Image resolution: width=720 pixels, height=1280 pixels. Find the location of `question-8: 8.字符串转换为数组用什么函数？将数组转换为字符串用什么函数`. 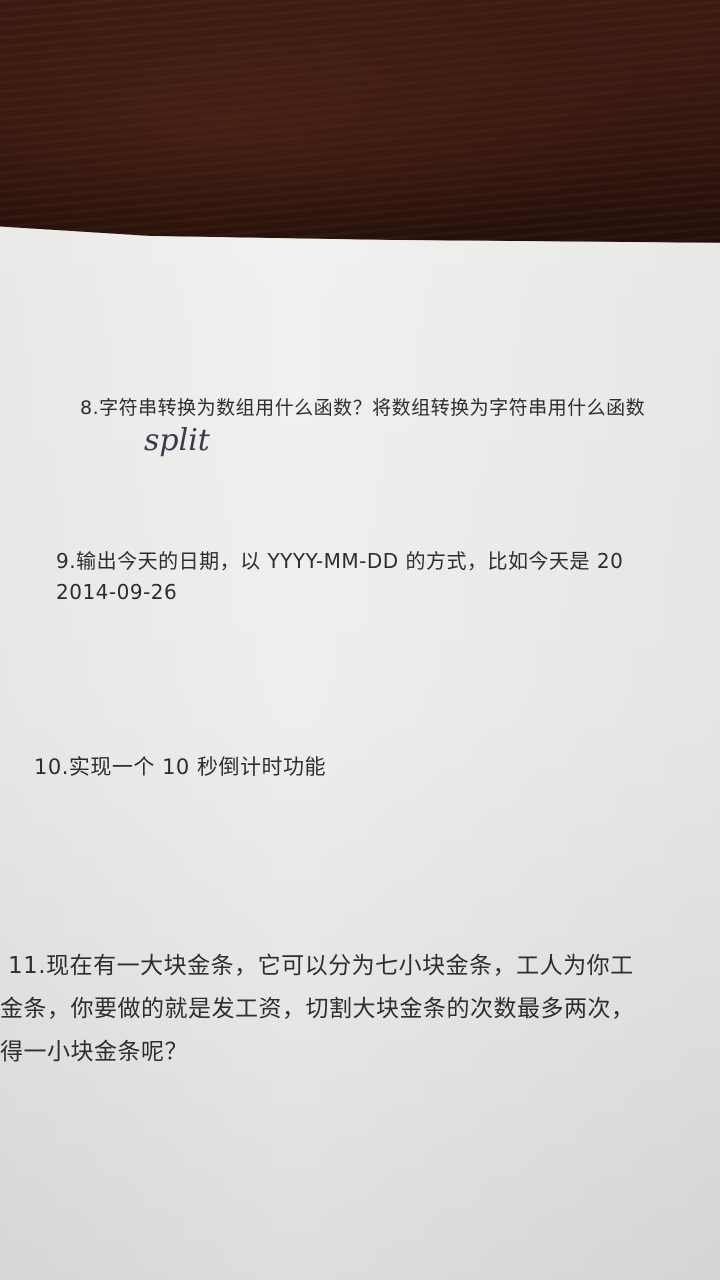

question-8: 8.字符串转换为数组用什么函数？将数组转换为字符串用什么函数 is located at coordinates (362, 406).